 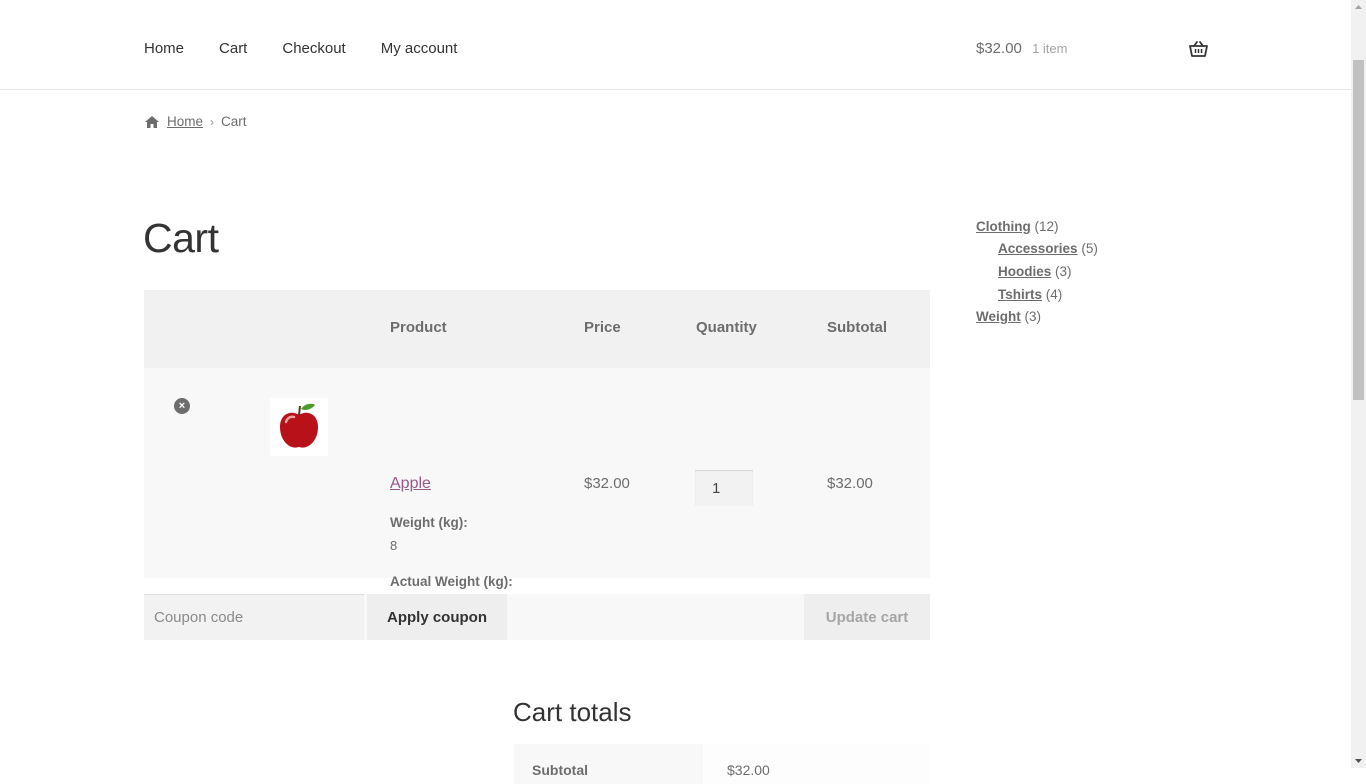 I want to click on category-link-clothing: Clothing, so click(x=1003, y=226).